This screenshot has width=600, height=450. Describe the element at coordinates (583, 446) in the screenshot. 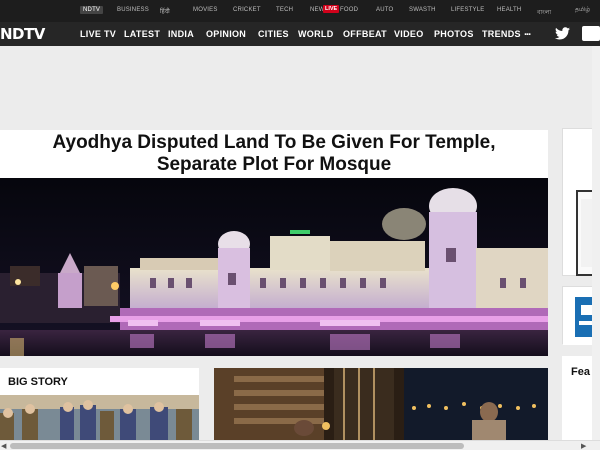

I see `scroll-right-icon: ▶` at that location.